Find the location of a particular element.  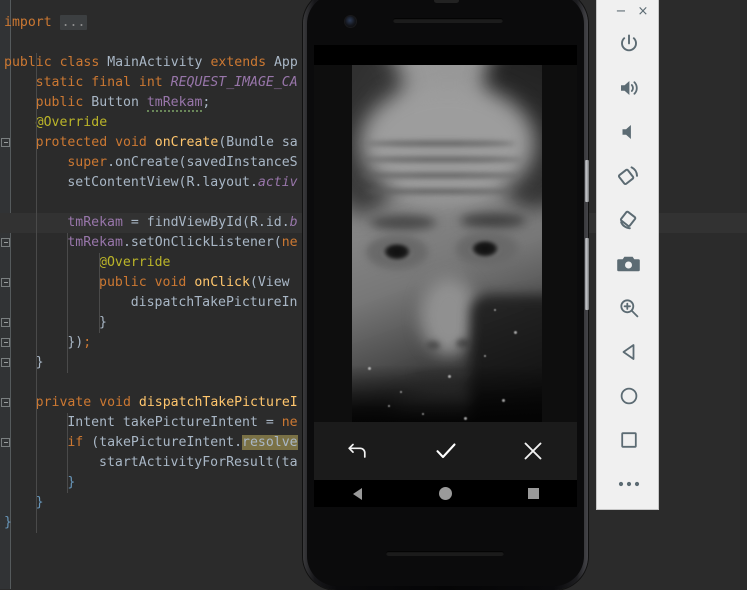

square-overview-icon is located at coordinates (629, 440).